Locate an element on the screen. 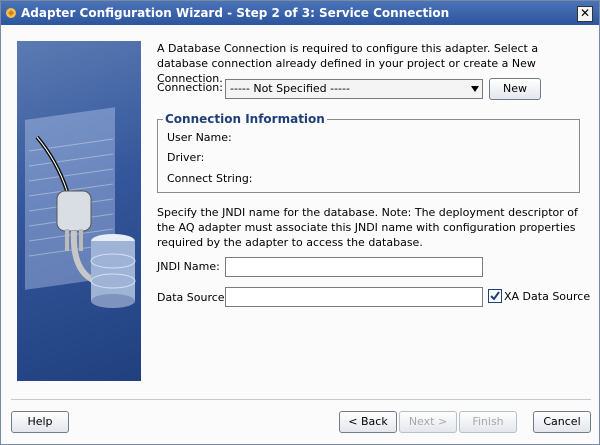  next-button: Next > is located at coordinates (428, 422).